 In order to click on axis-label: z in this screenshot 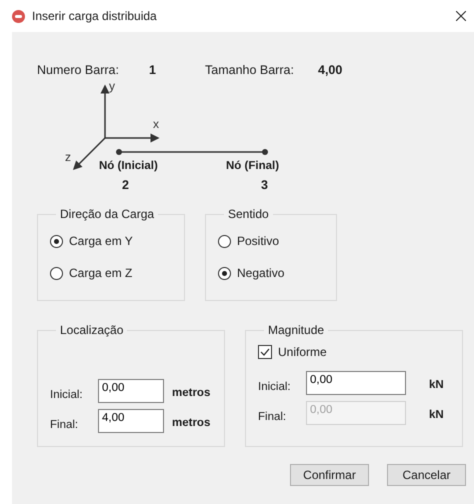, I will do `click(68, 157)`.